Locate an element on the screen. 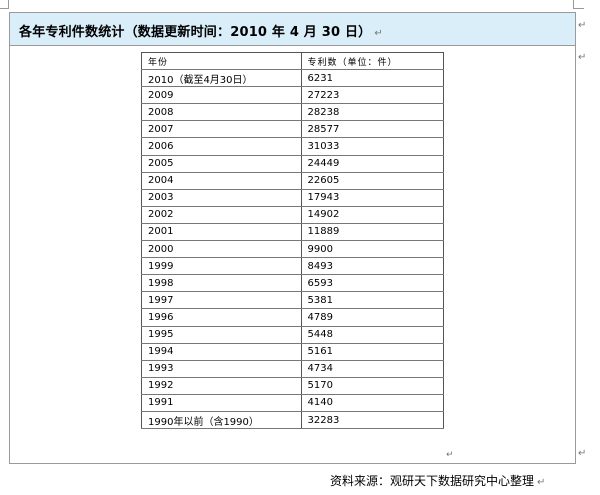 The image size is (600, 495). year-cell: 2004 is located at coordinates (221, 181).